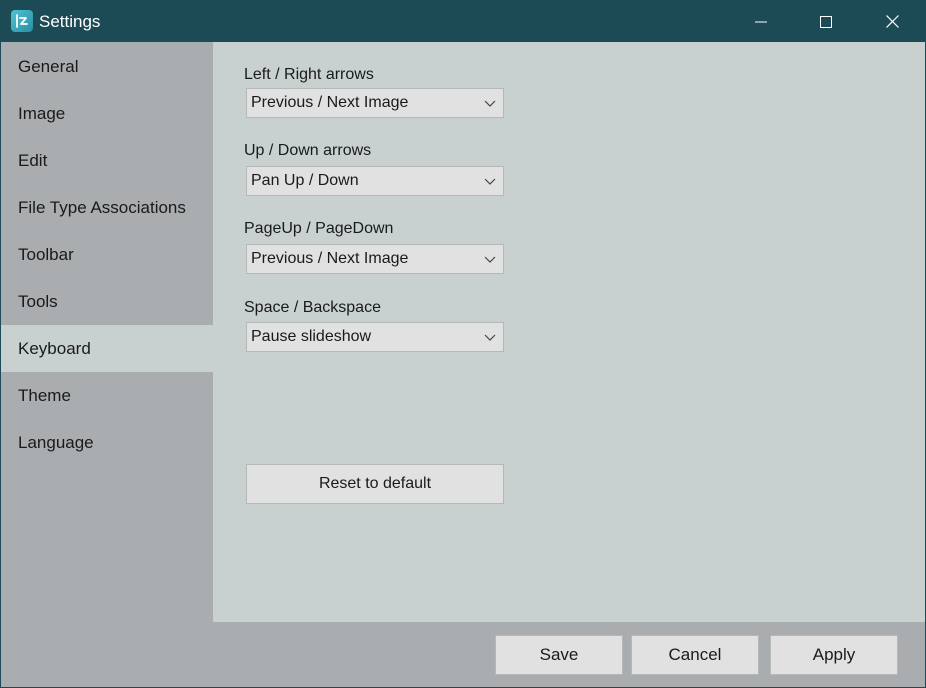  I want to click on space-backspace-value: Pause slideshow, so click(311, 336).